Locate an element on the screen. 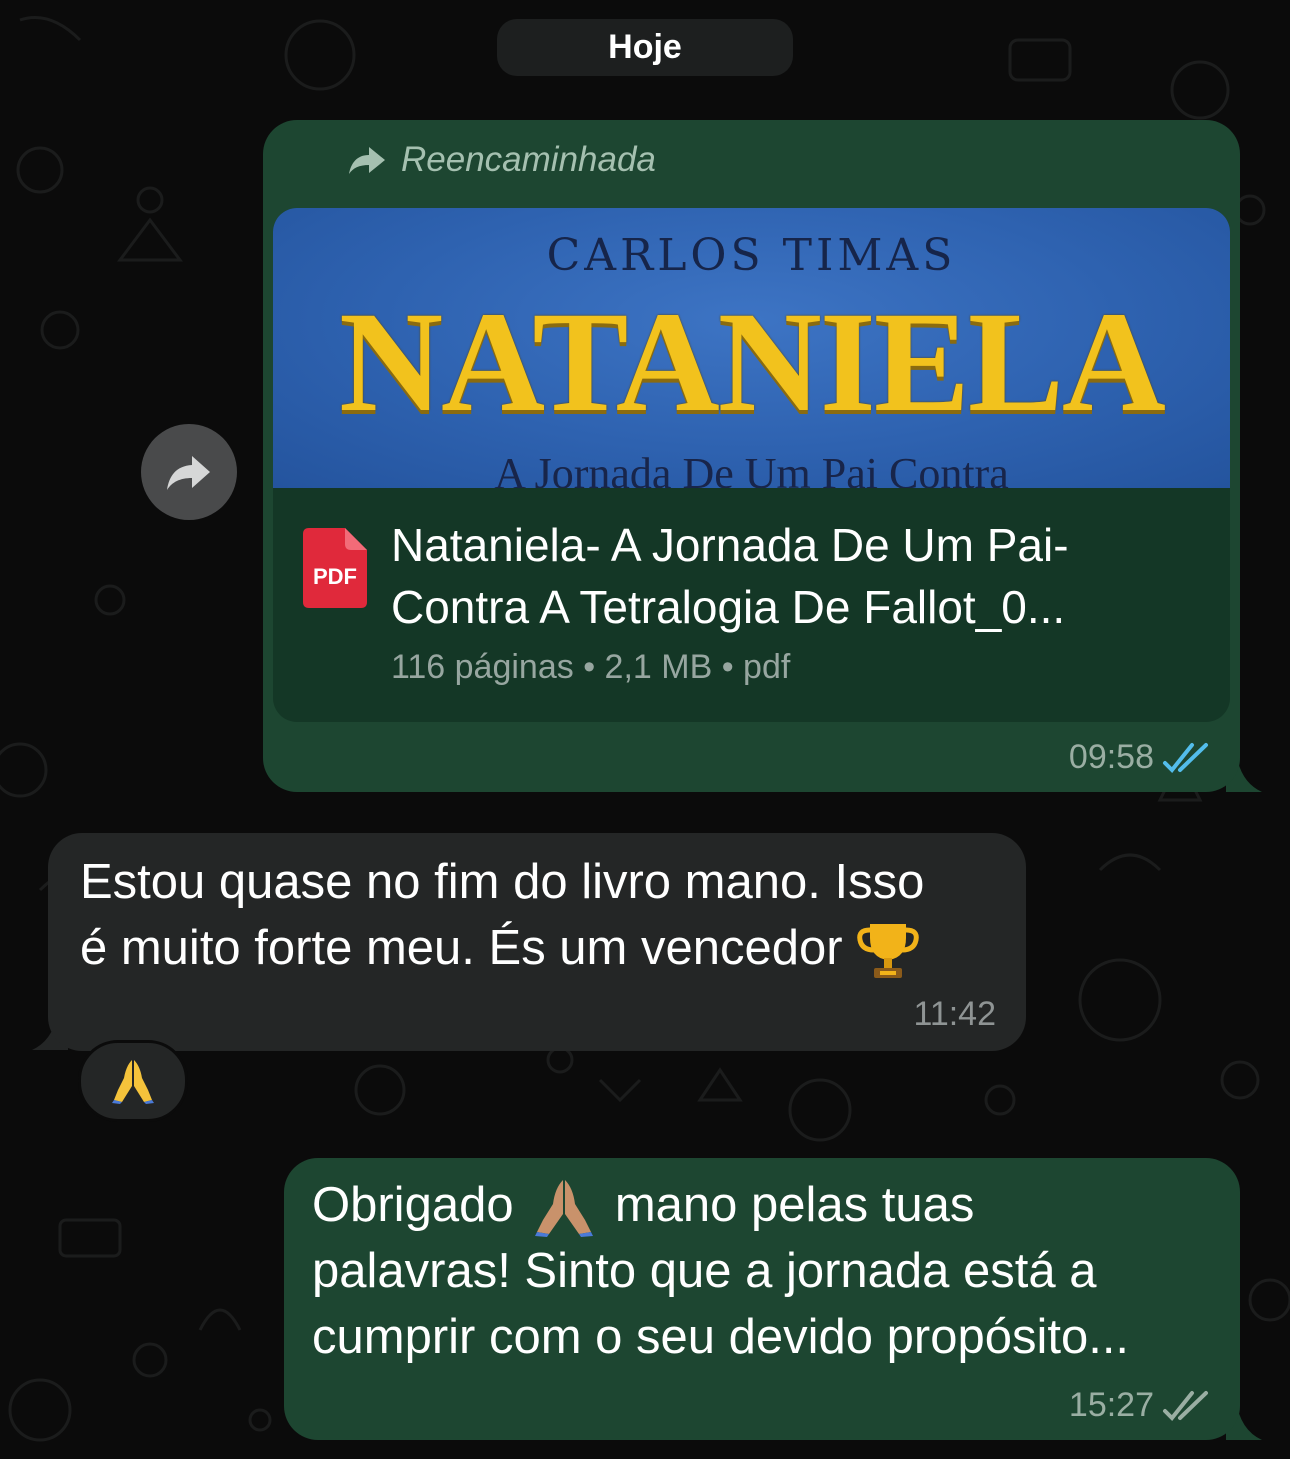  forward-arrow-icon is located at coordinates (188, 473).